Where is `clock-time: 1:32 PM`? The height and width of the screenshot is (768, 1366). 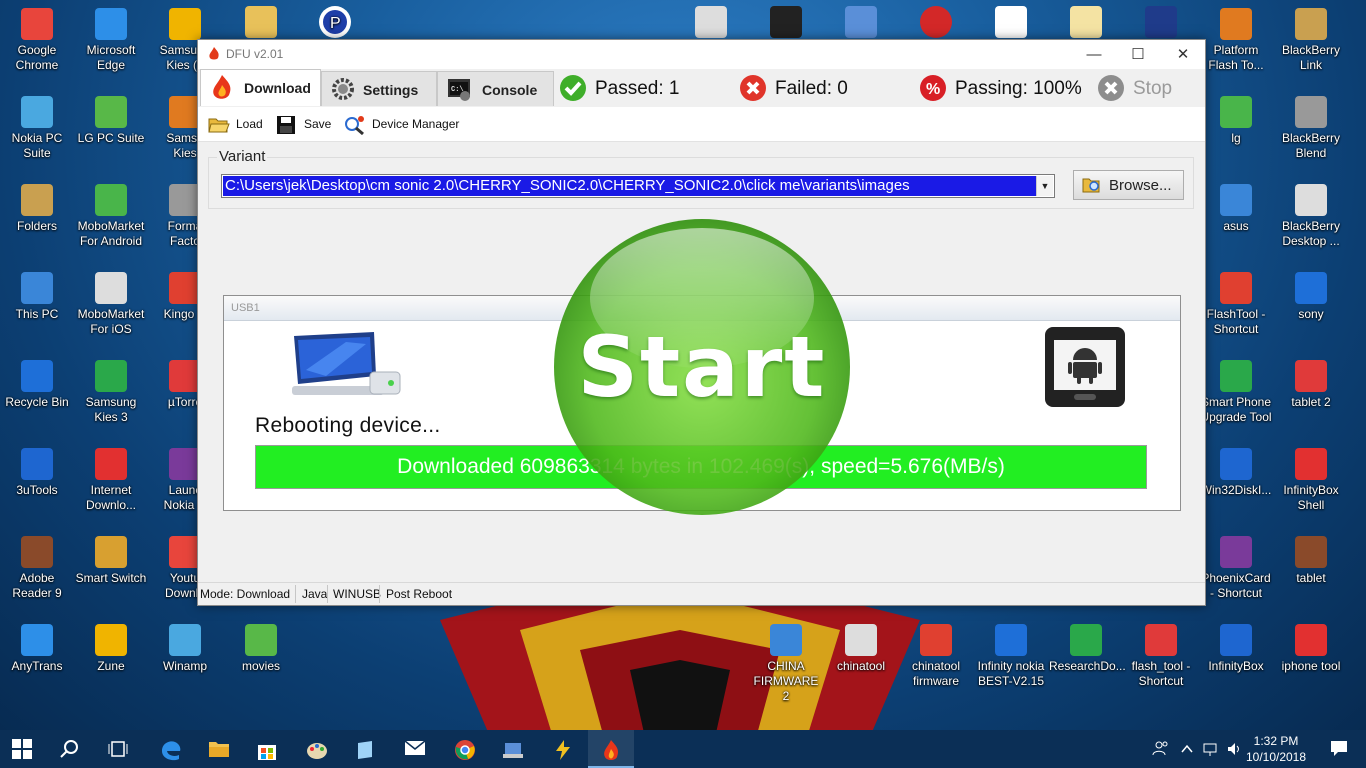
clock-time: 1:32 PM is located at coordinates (1276, 741).